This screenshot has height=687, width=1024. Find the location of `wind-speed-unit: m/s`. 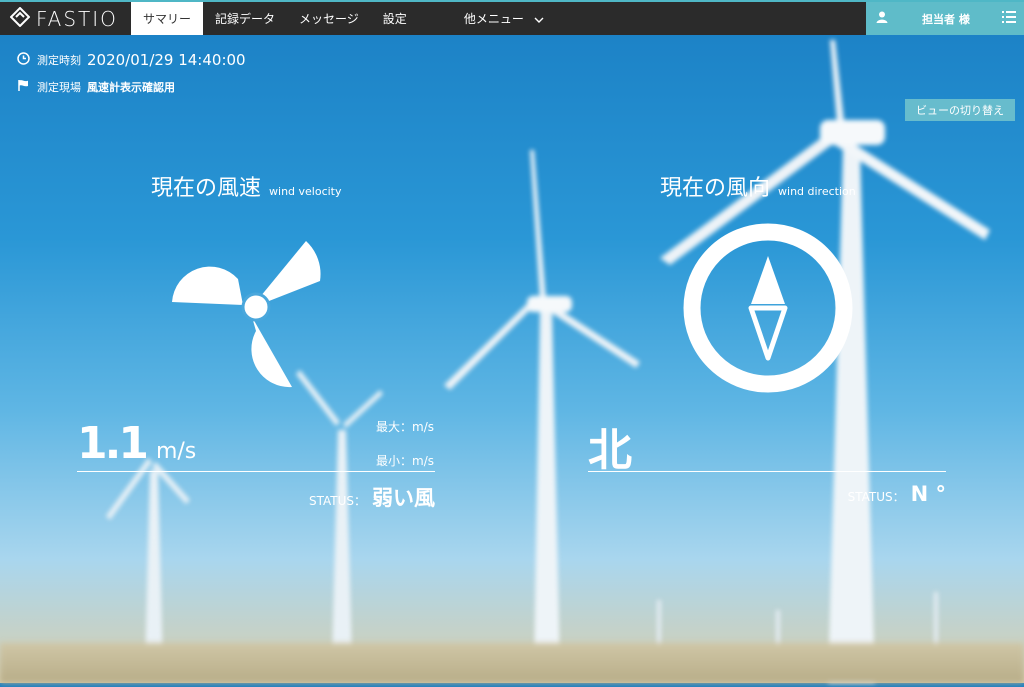

wind-speed-unit: m/s is located at coordinates (176, 451).